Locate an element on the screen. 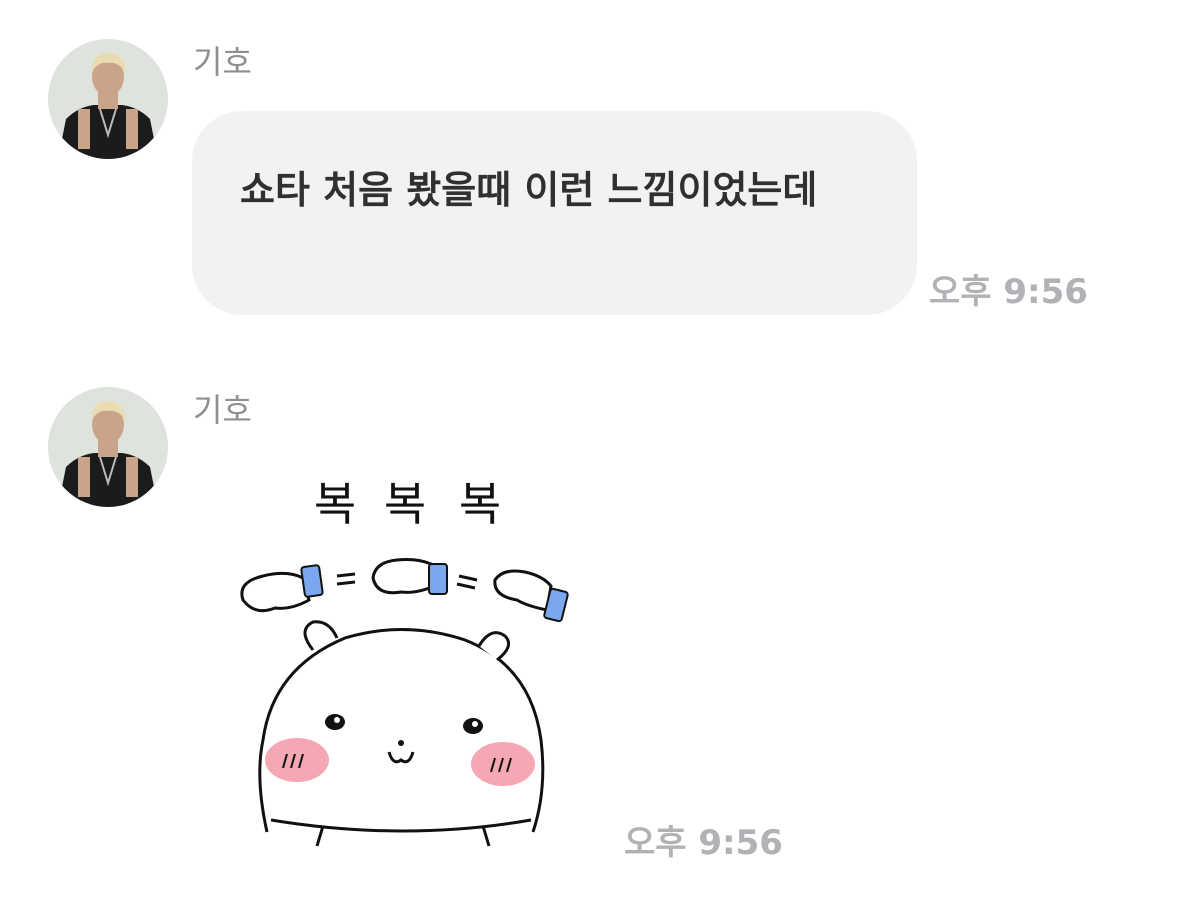  bear-pat-sticker-icon: 복 복 복 is located at coordinates (404, 662).